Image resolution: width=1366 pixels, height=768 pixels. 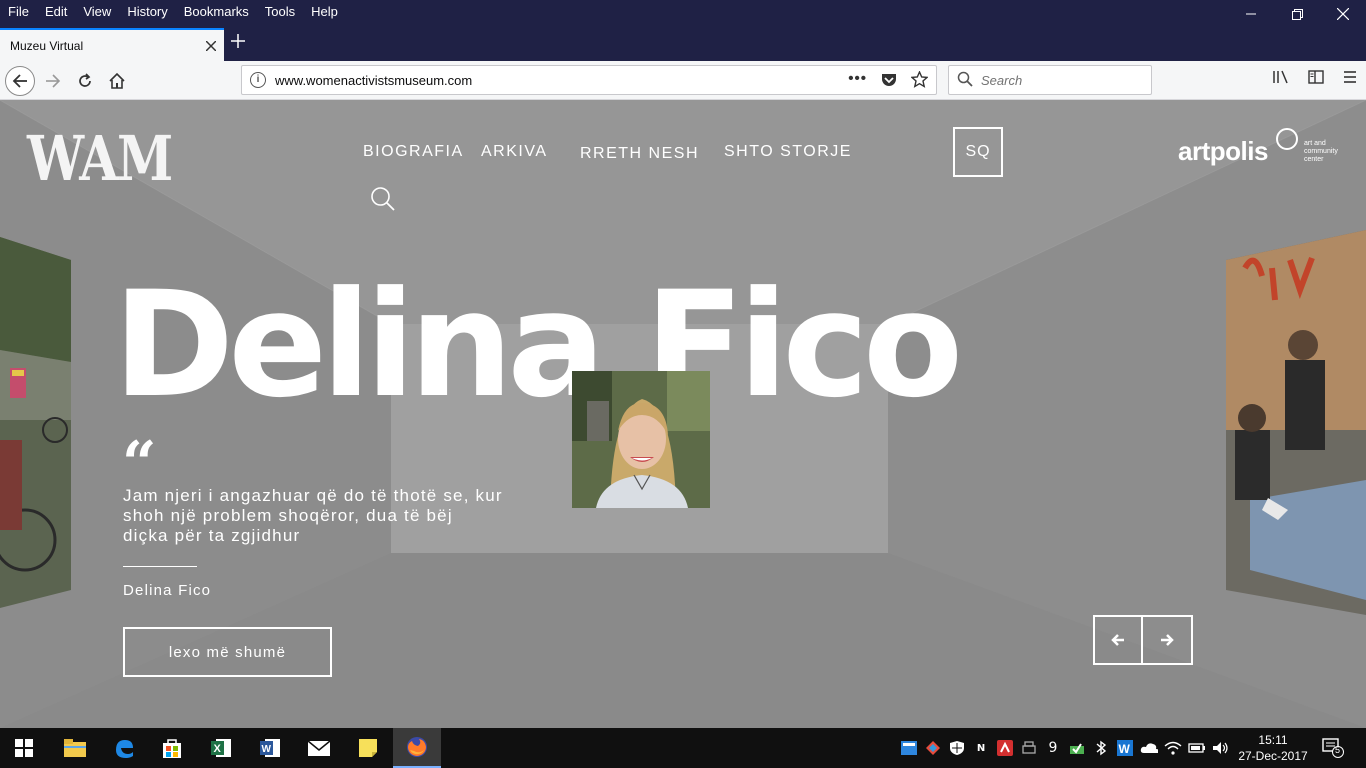 I want to click on portrait-photo-graphic, so click(x=641, y=439).